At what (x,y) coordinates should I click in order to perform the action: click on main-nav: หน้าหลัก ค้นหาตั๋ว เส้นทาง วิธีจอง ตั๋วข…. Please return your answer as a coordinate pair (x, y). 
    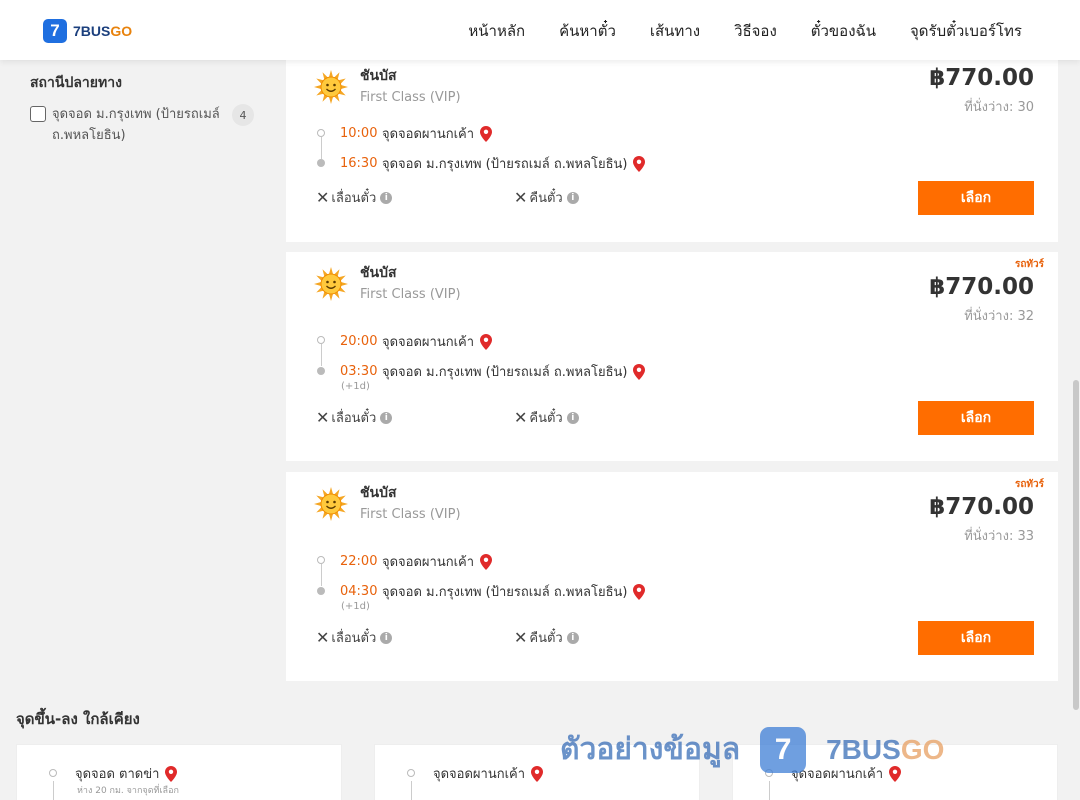
    Looking at the image, I should click on (745, 31).